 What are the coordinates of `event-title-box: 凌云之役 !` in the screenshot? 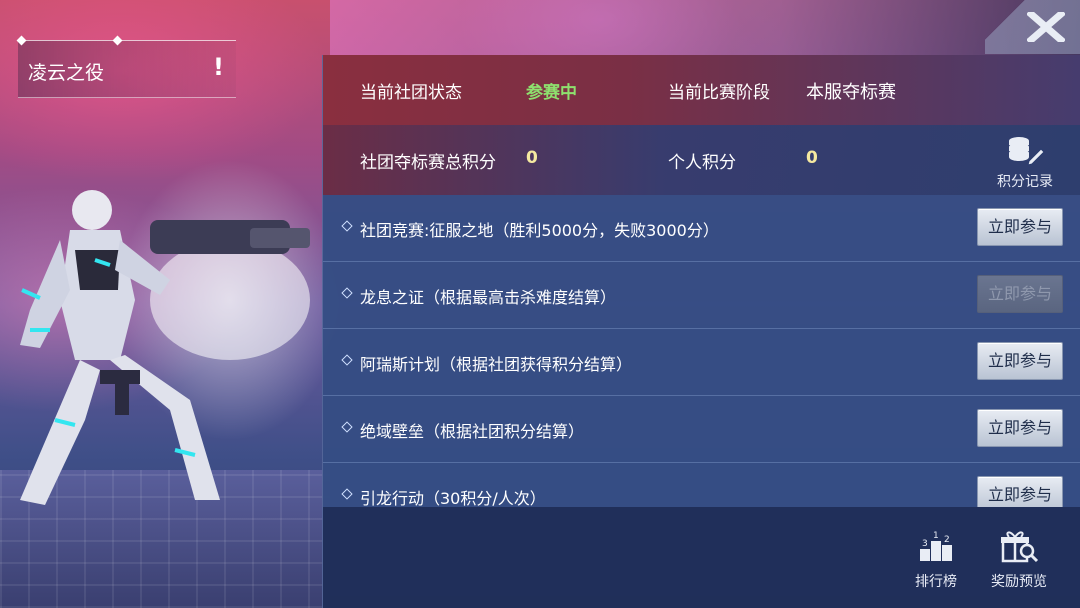 It's located at (127, 69).